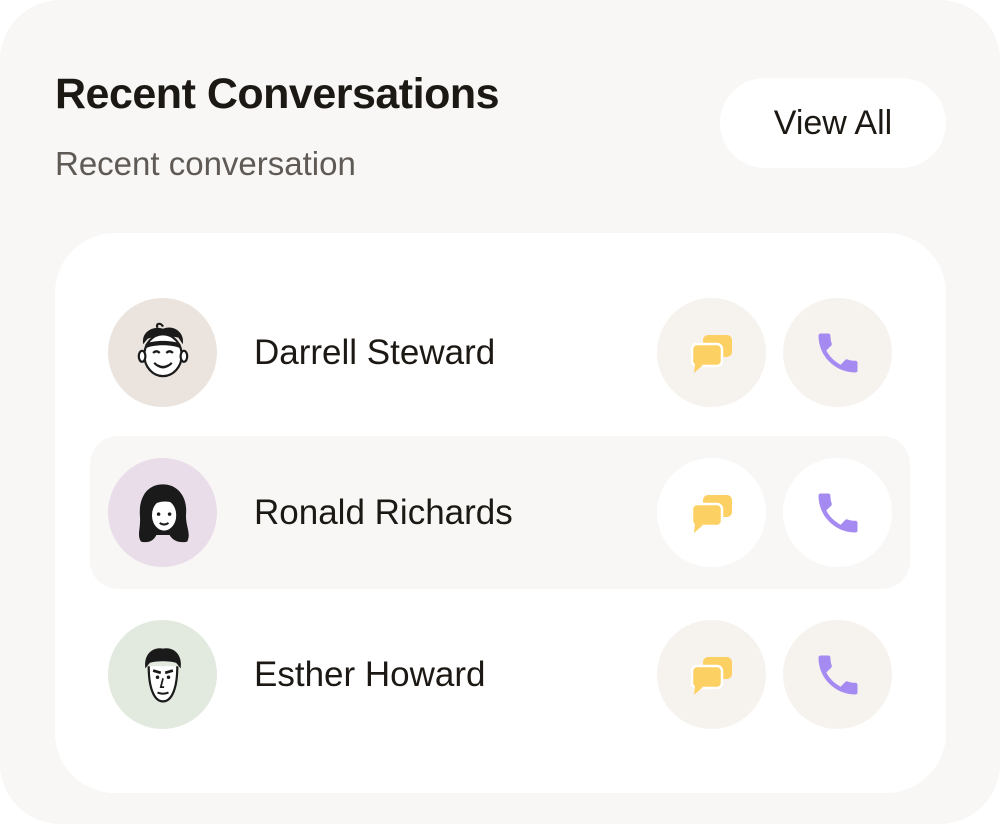  What do you see at coordinates (375, 352) in the screenshot?
I see `contact-name: Darrell Steward` at bounding box center [375, 352].